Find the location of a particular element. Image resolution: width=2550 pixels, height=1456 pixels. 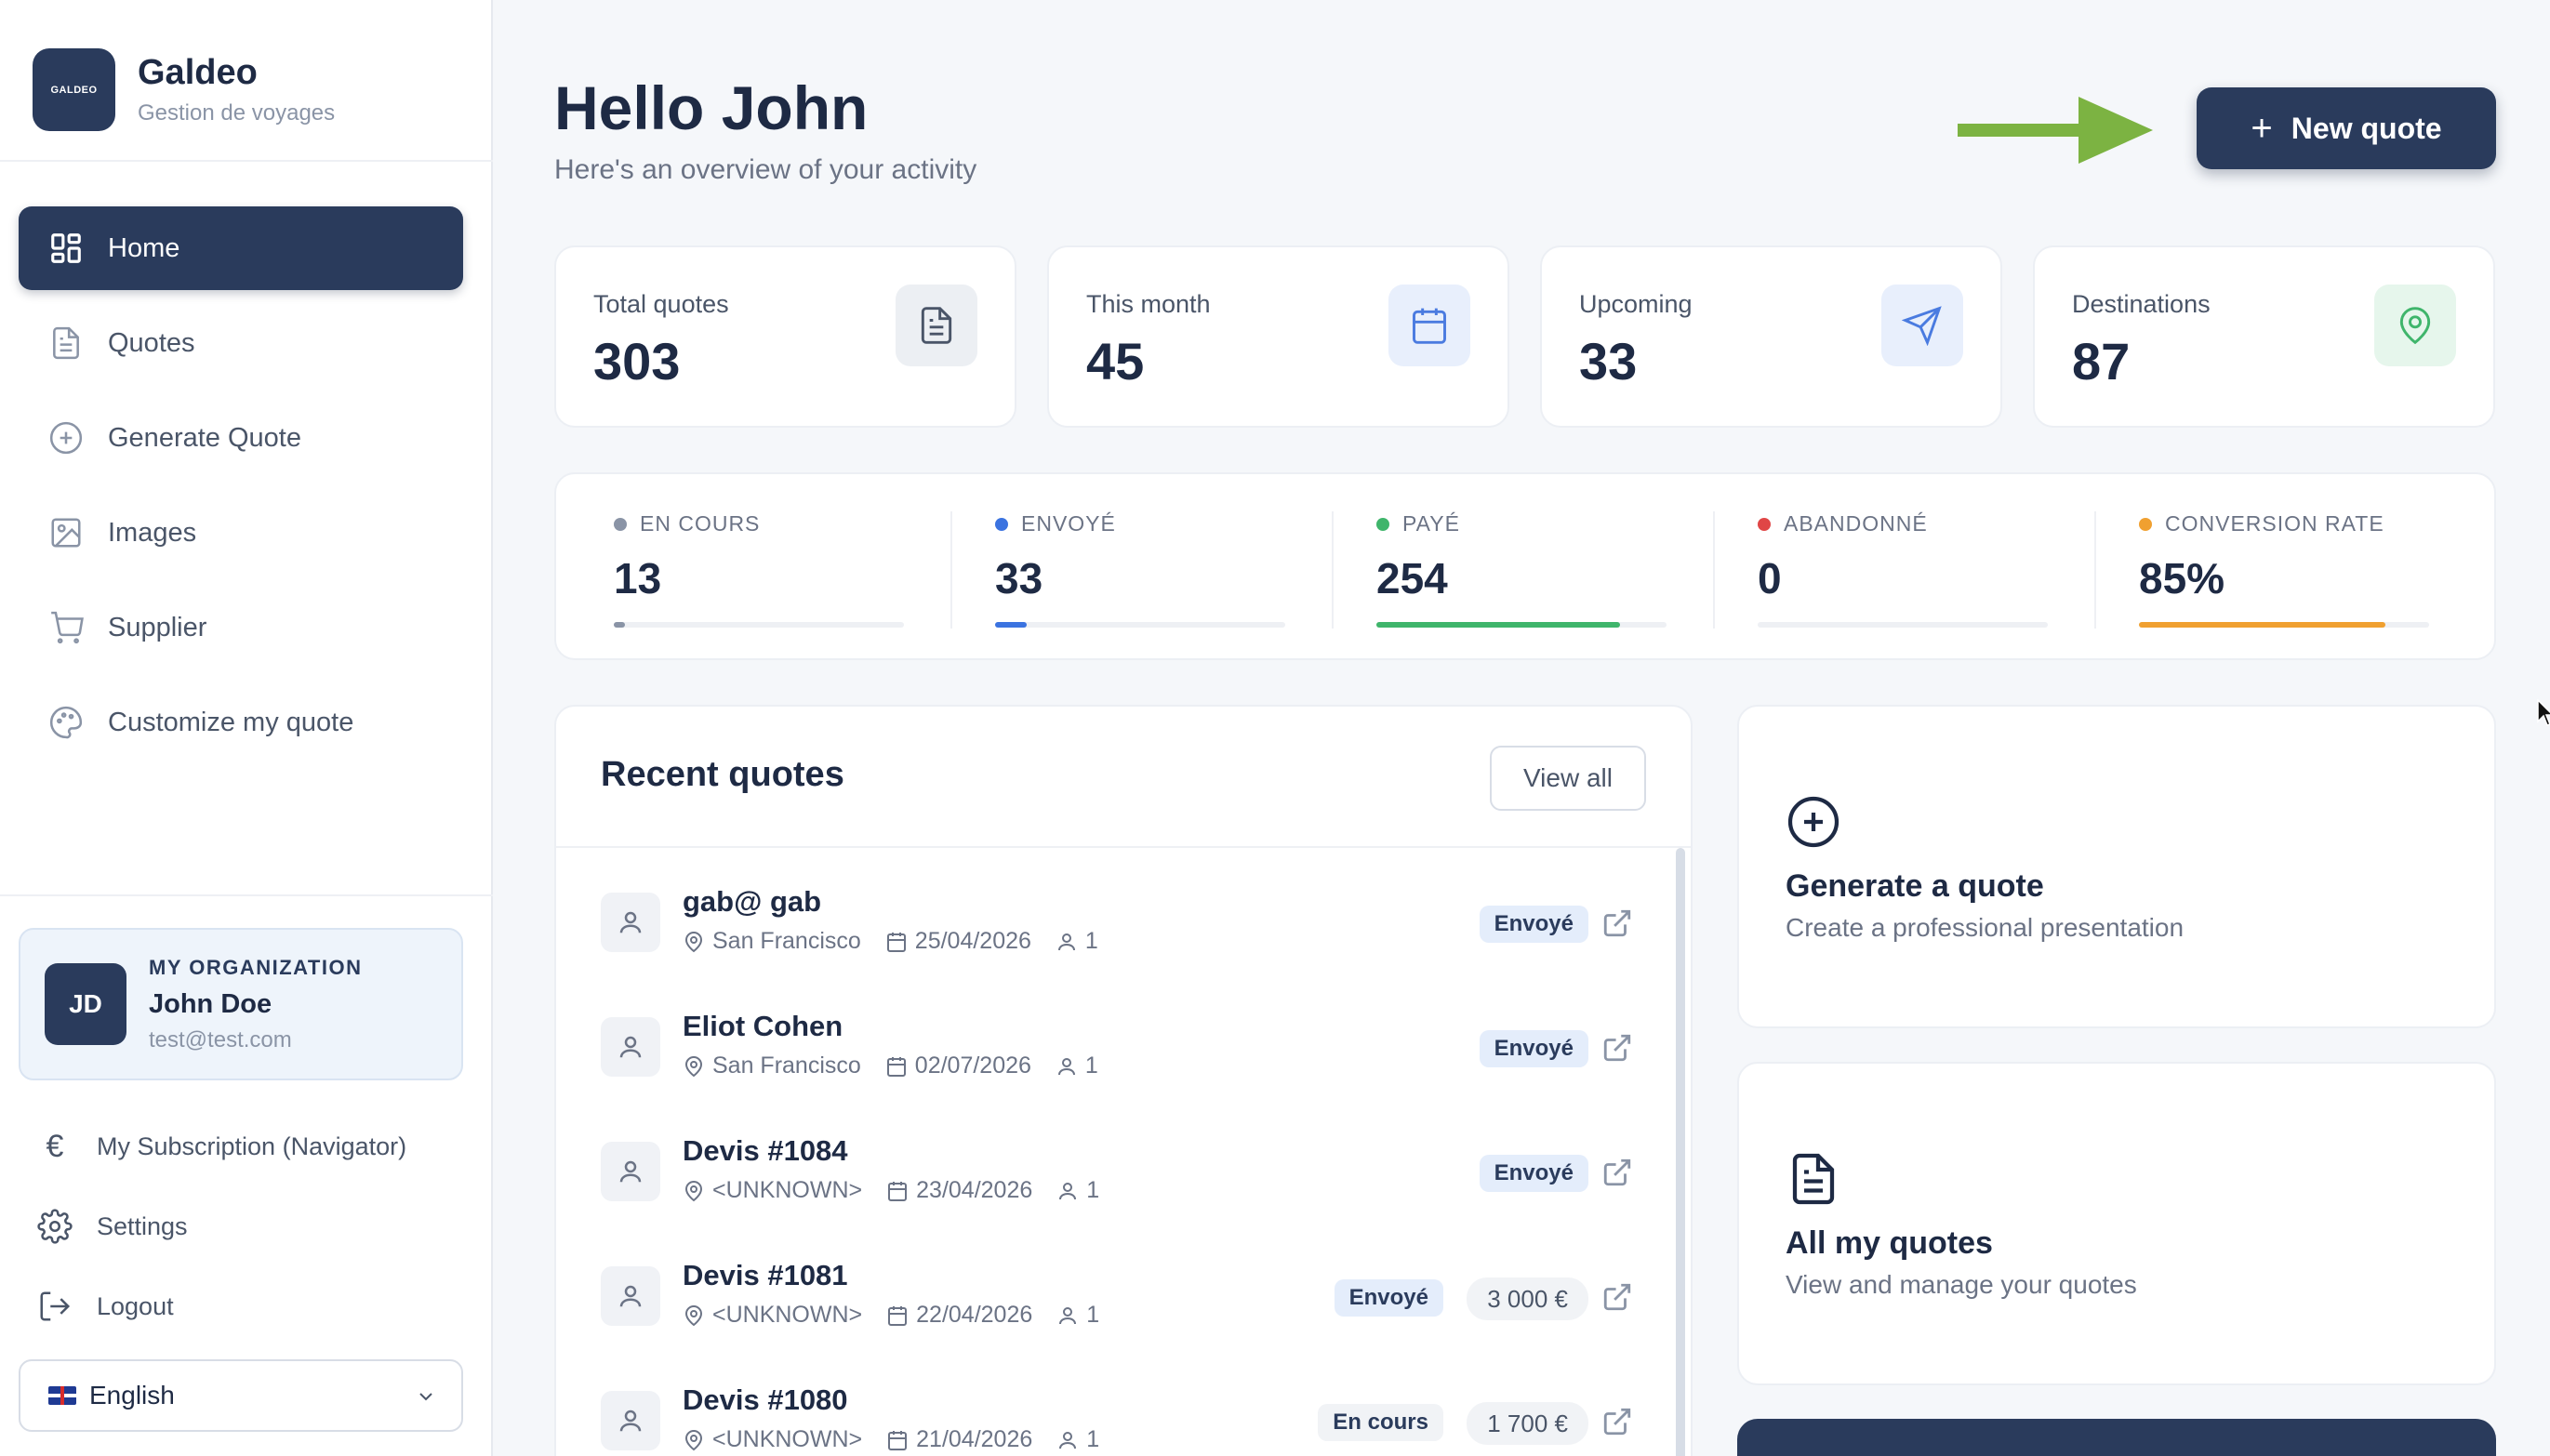

logout-icon is located at coordinates (55, 1306).